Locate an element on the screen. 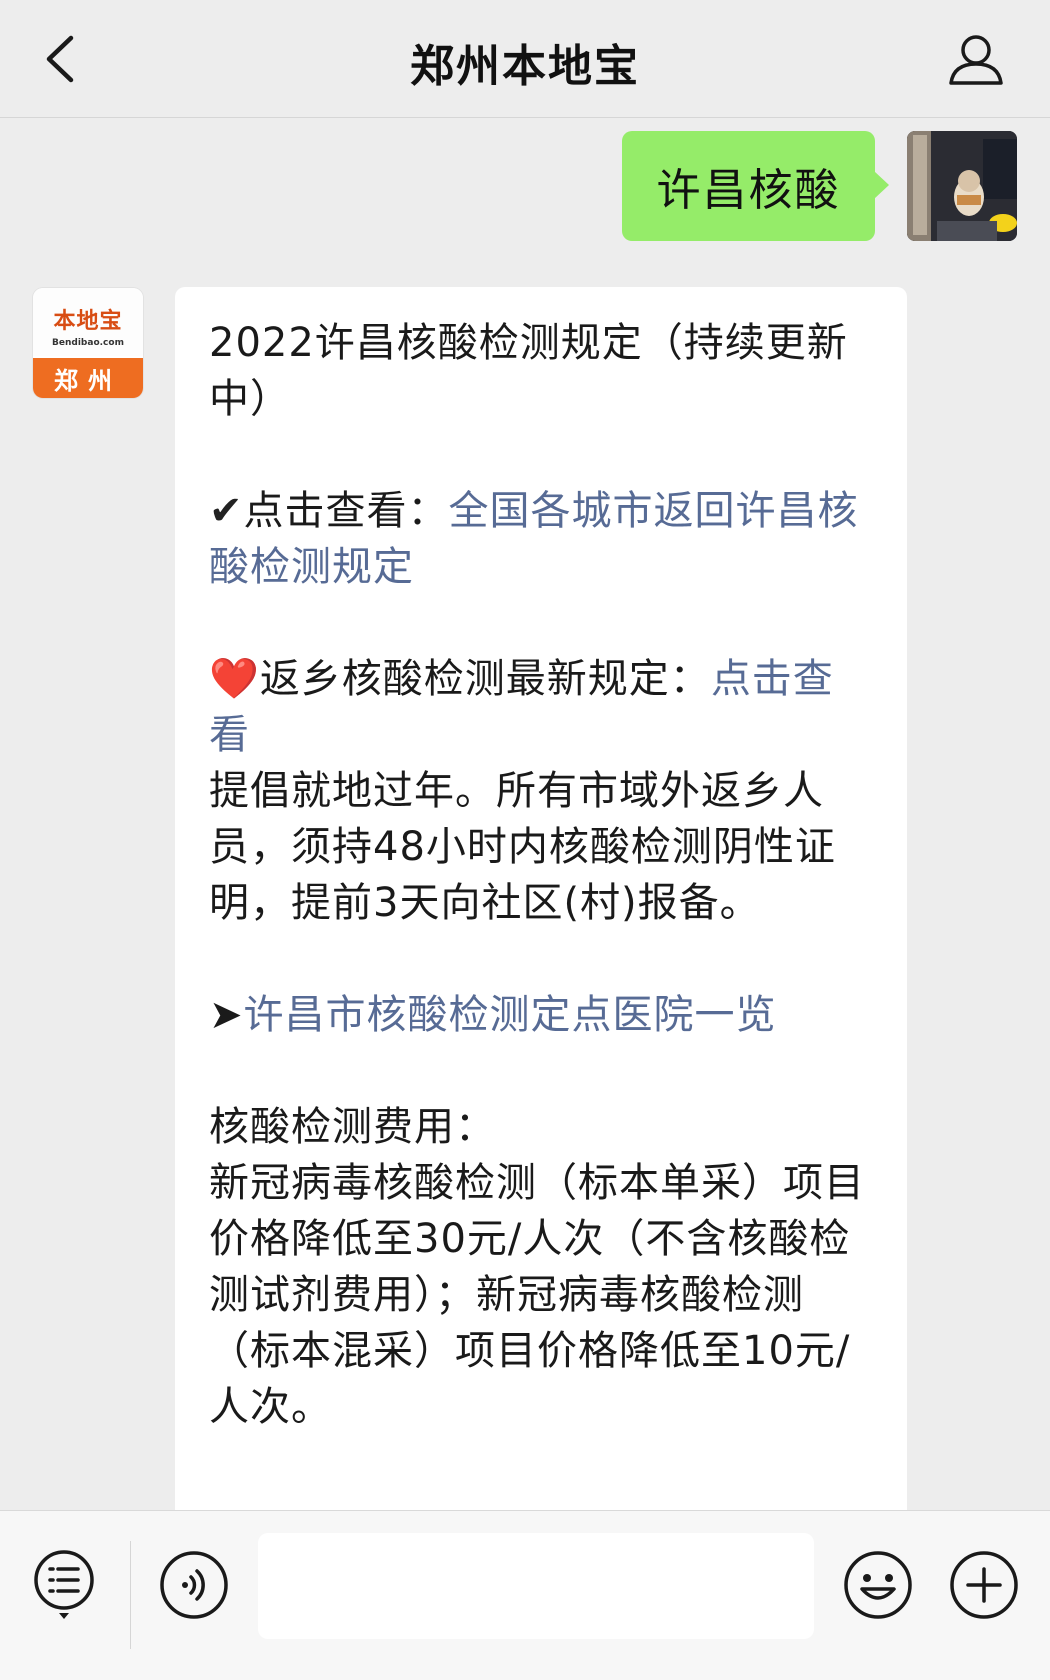 The image size is (1050, 1680). arrow-icon: ➤ is located at coordinates (226, 1015).